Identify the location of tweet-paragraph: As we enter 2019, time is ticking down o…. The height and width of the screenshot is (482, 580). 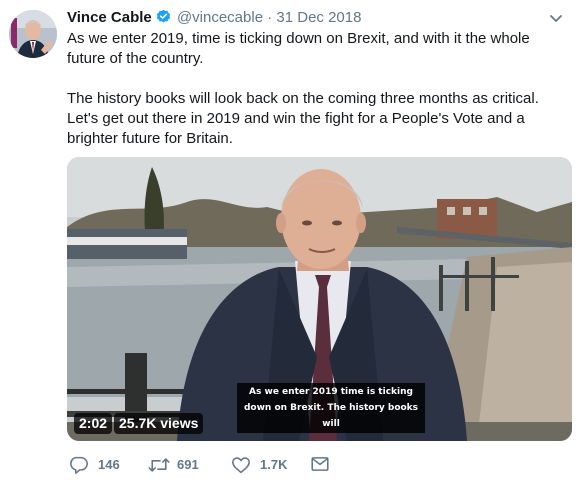
(298, 48).